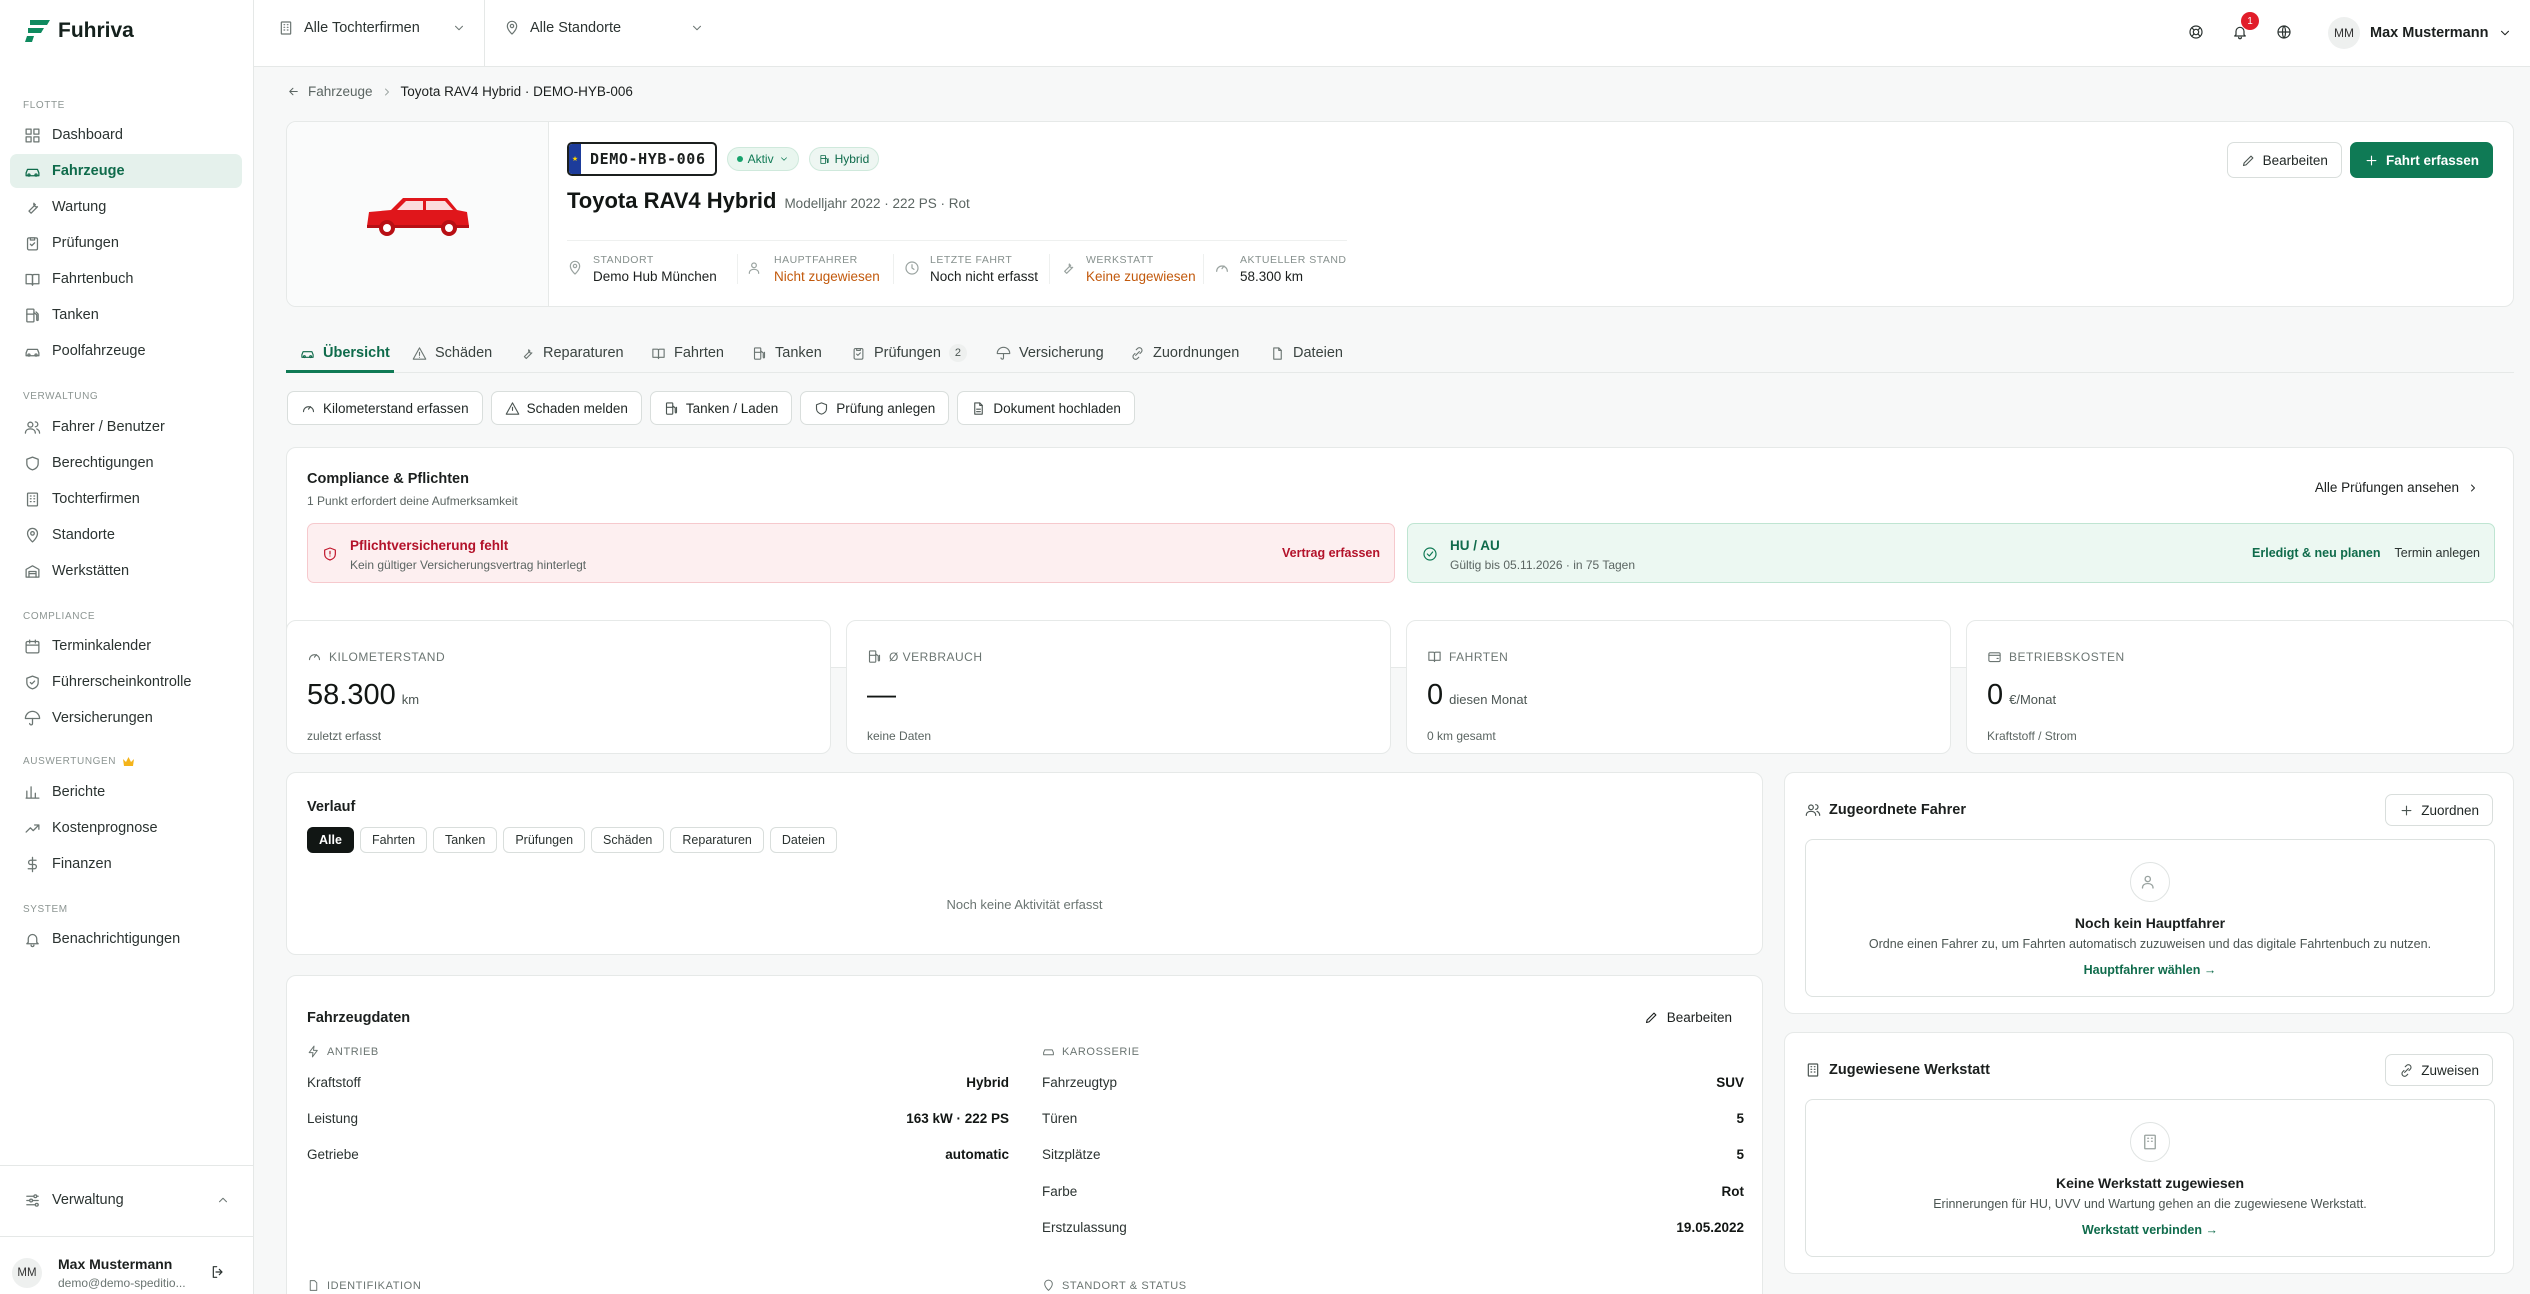  Describe the element at coordinates (126, 939) in the screenshot. I see `sidebar-item-benachrichtigungen: Benachrichtigungen` at that location.